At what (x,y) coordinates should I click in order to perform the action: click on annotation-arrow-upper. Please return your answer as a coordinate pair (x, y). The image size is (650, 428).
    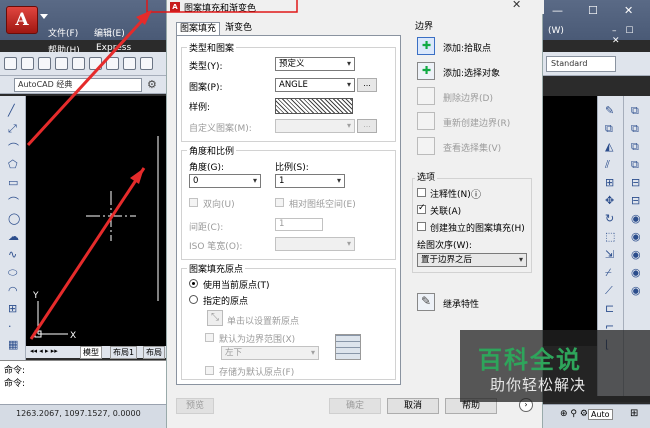
    Looking at the image, I should click on (89, 78).